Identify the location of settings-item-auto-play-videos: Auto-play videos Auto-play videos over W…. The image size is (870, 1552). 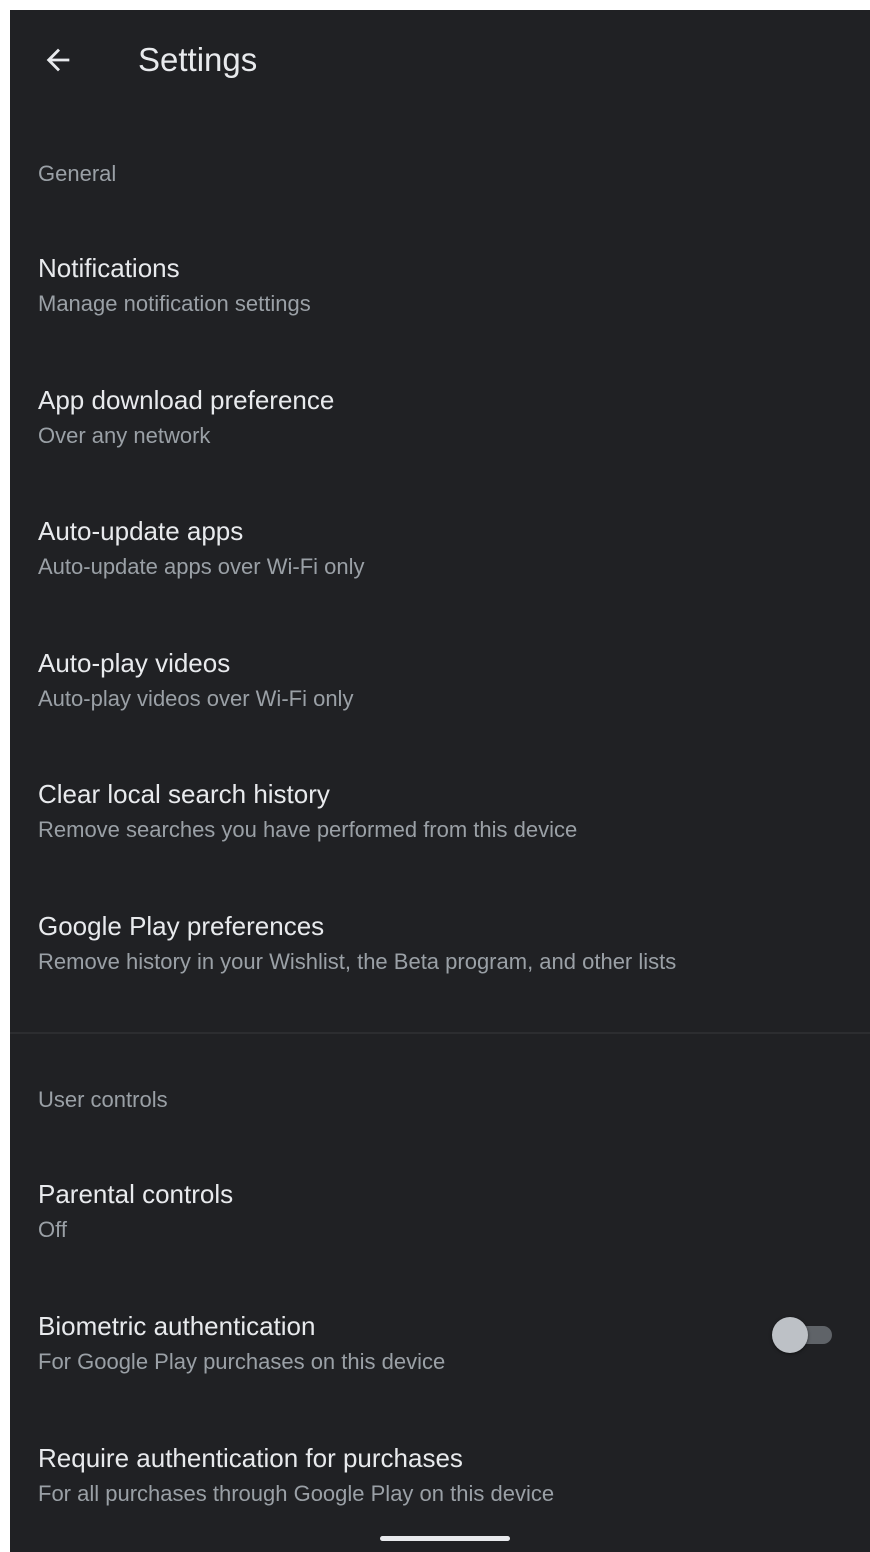
(440, 683).